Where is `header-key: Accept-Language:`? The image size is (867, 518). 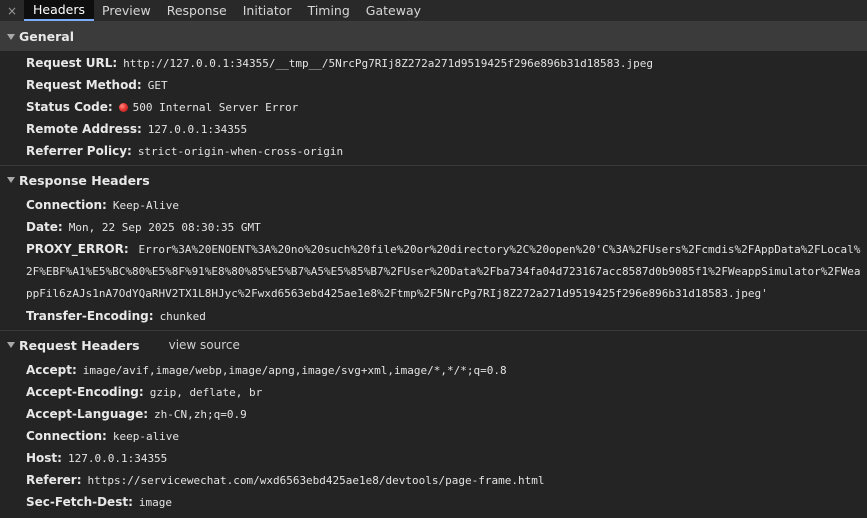 header-key: Accept-Language: is located at coordinates (87, 414).